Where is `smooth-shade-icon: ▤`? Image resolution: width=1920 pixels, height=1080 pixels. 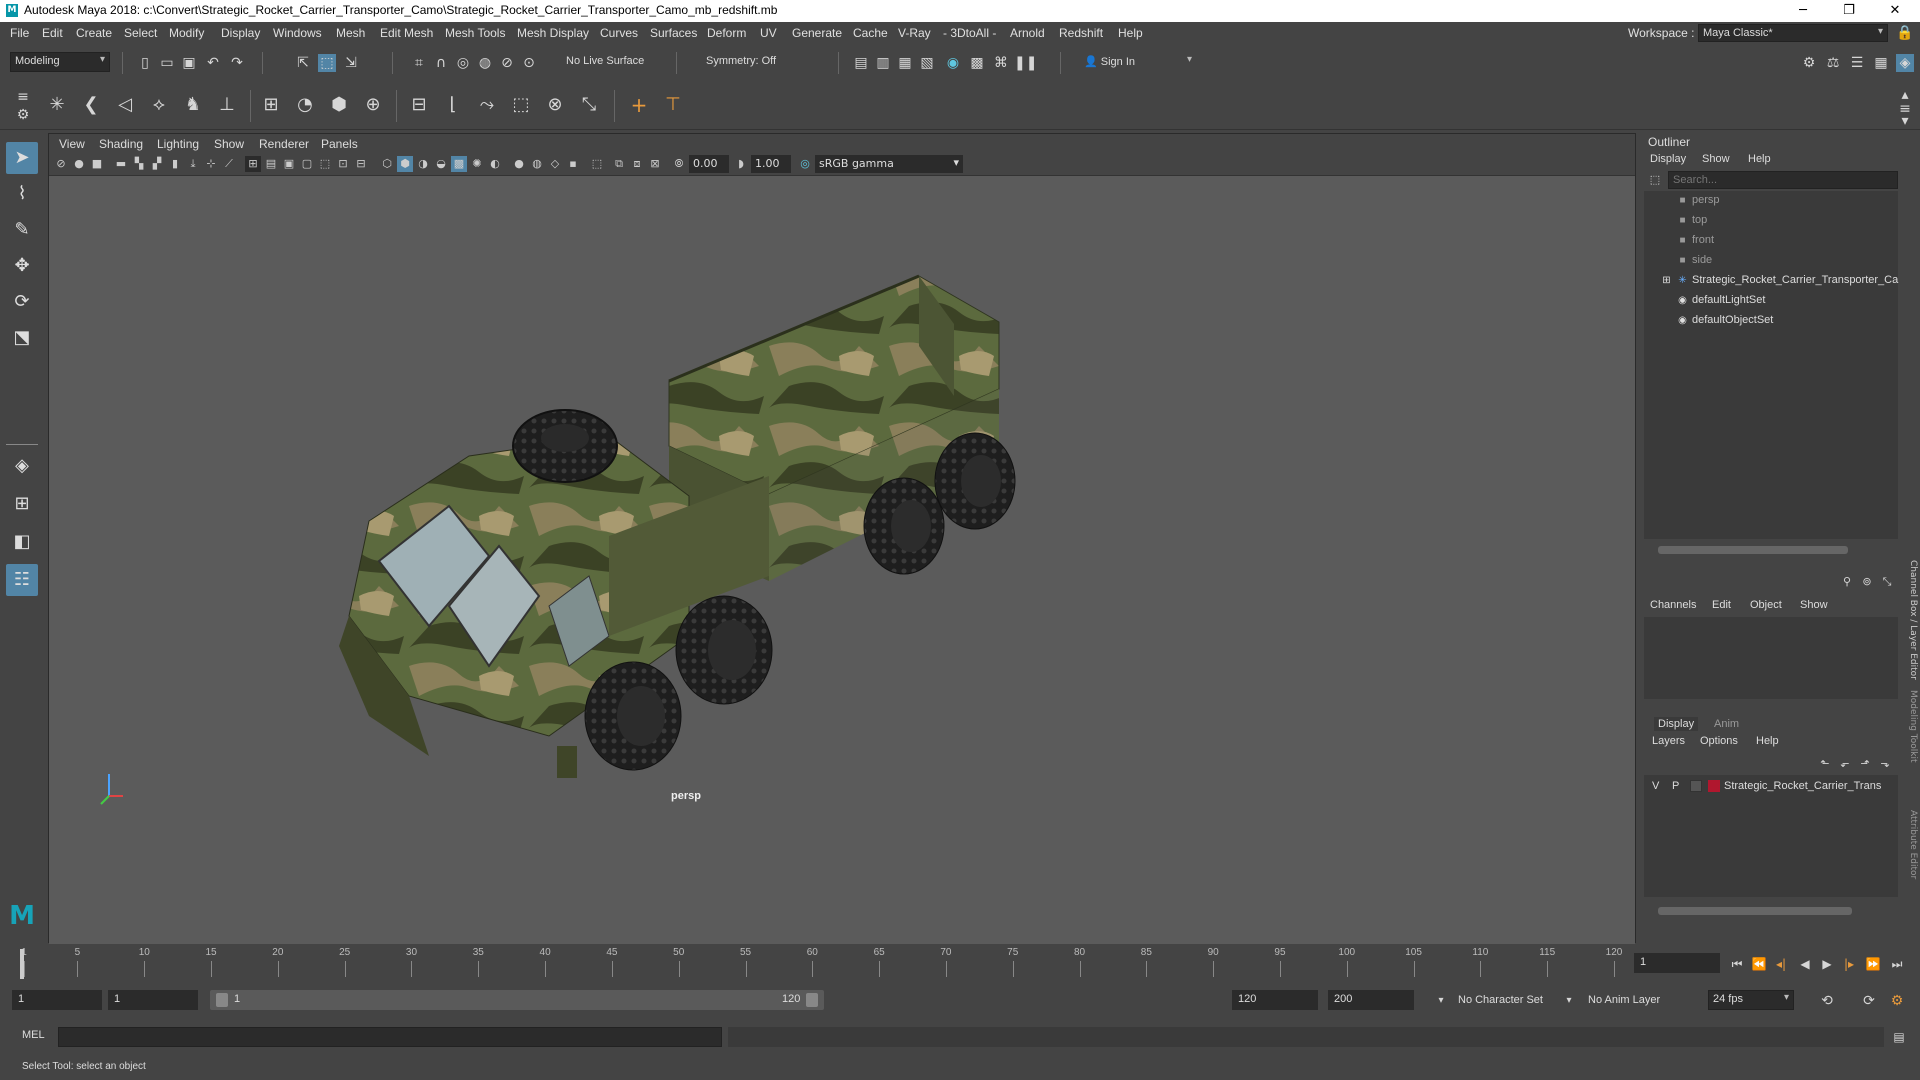 smooth-shade-icon: ▤ is located at coordinates (271, 164).